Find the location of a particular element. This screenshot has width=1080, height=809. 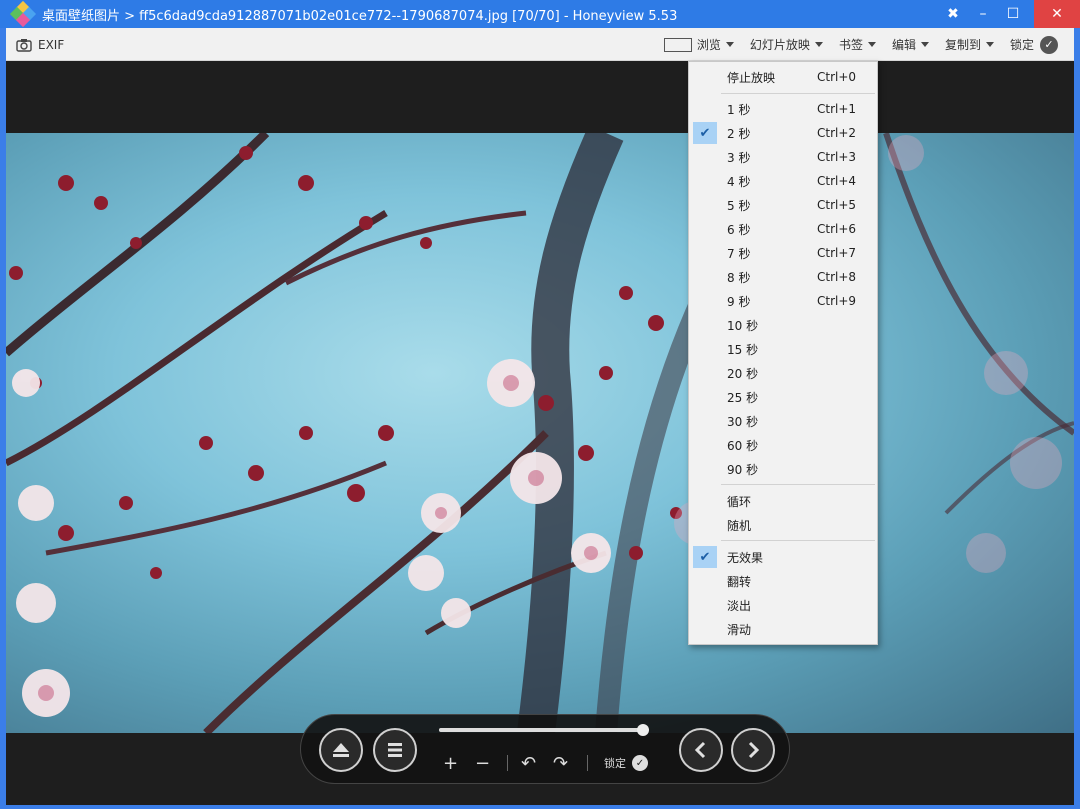

menu-item-interval: ✔ 2 秒 Ctrl+2 is located at coordinates (783, 133).